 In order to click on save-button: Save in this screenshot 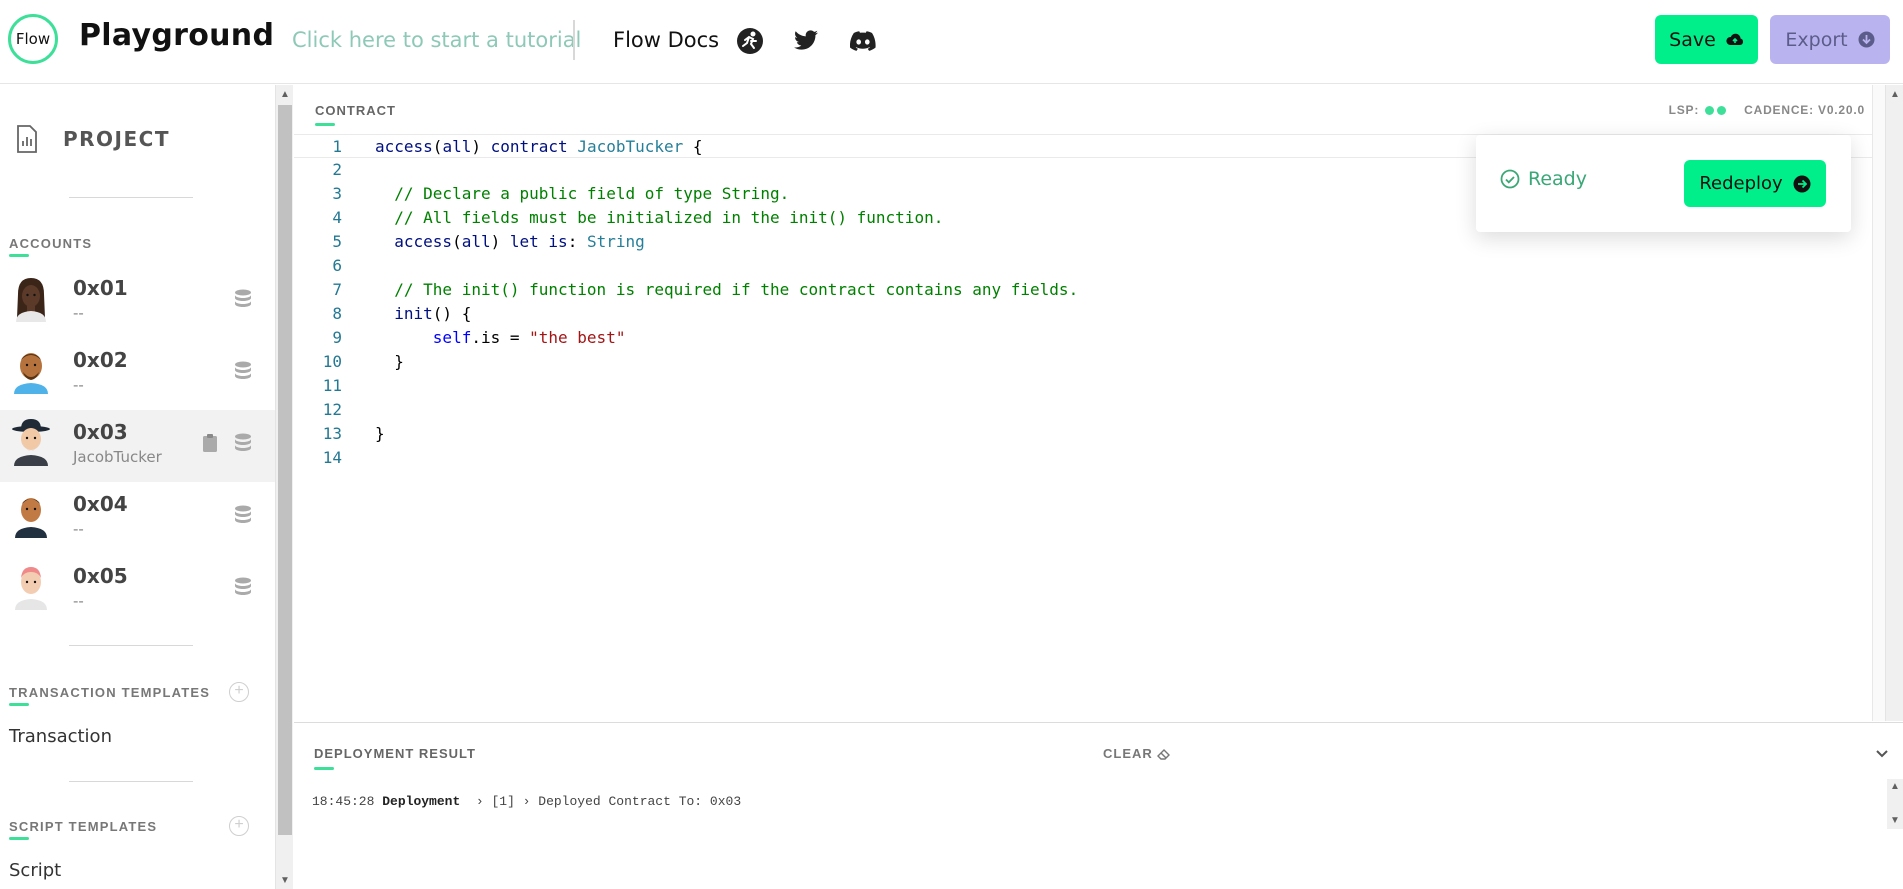, I will do `click(1706, 39)`.